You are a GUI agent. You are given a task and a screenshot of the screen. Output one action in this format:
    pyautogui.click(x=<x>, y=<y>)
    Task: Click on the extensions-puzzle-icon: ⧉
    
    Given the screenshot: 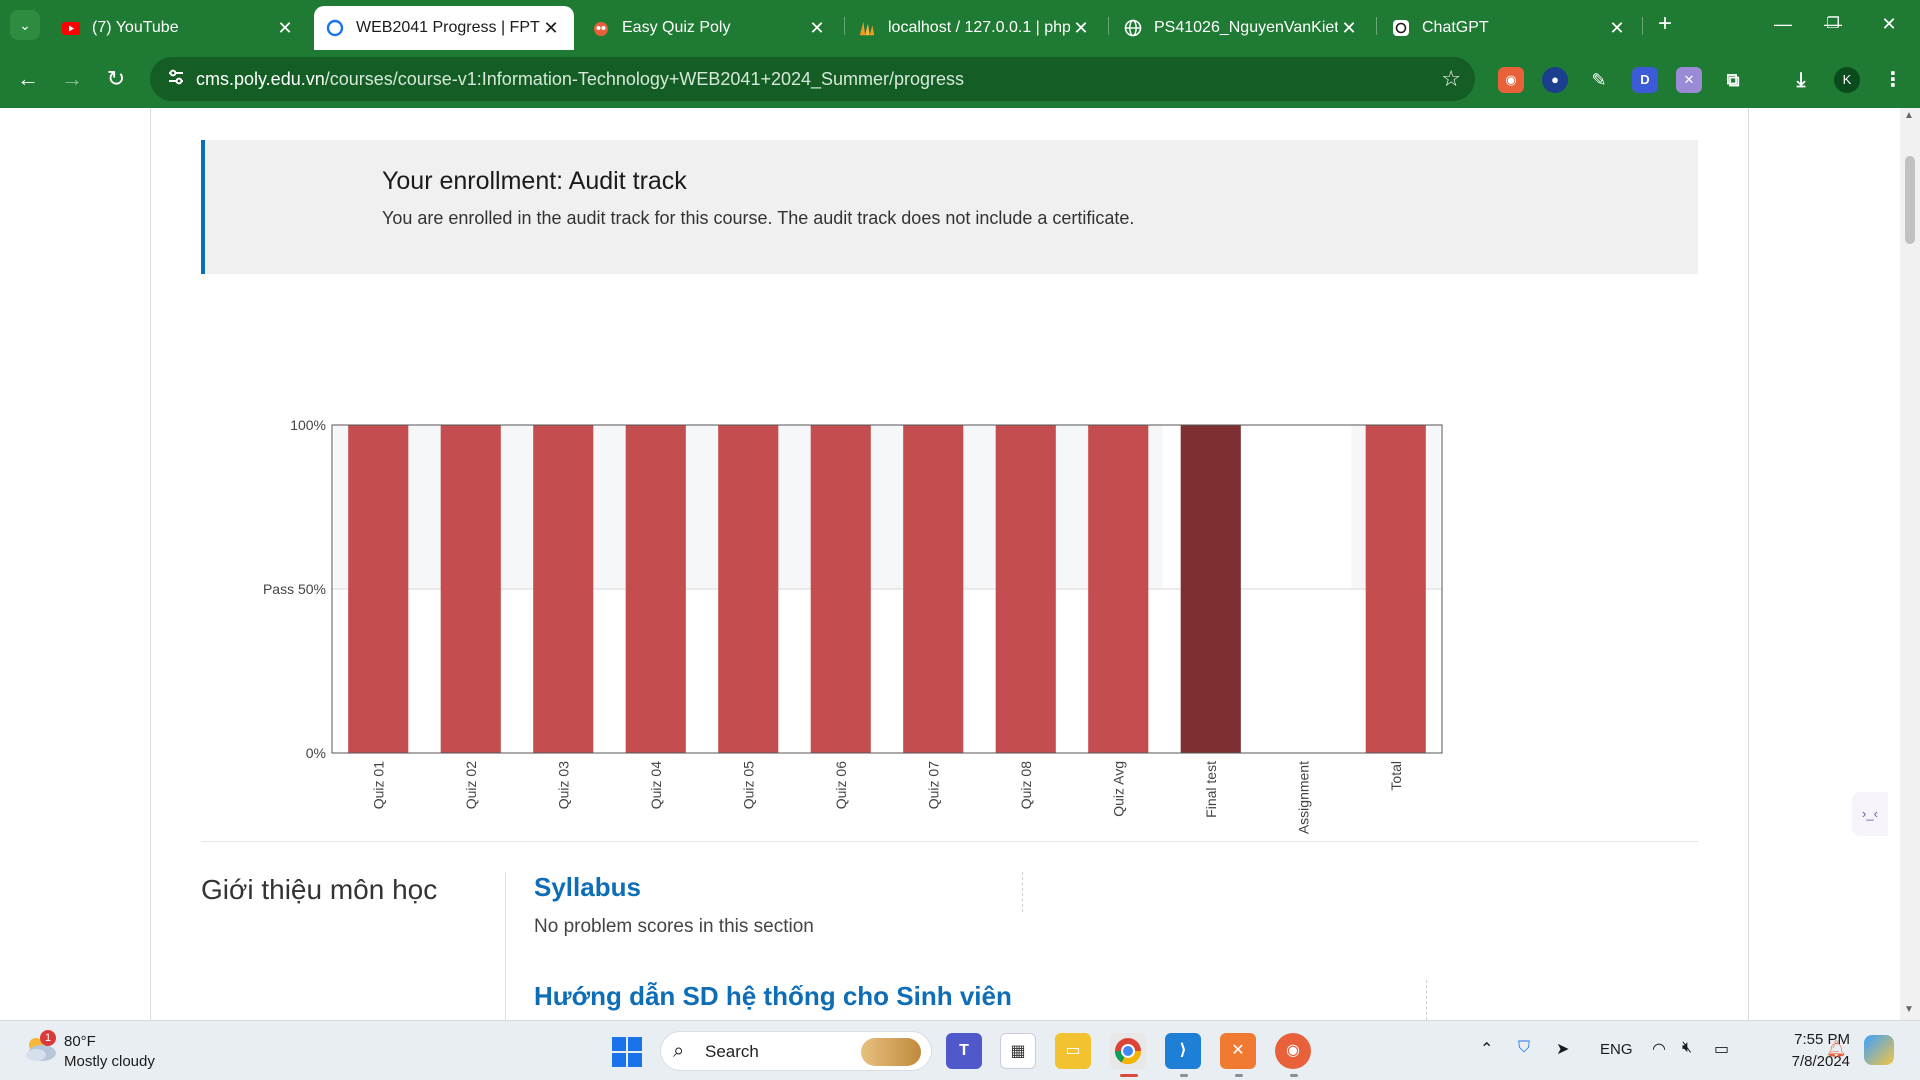 What is the action you would take?
    pyautogui.click(x=1733, y=80)
    